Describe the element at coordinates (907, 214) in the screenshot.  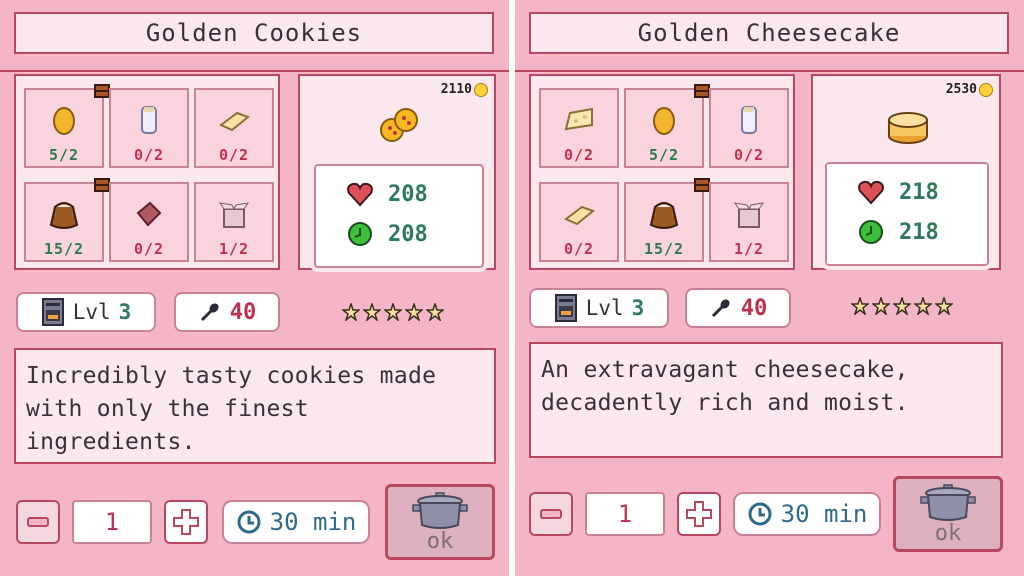
I see `stats-box: 218 218` at that location.